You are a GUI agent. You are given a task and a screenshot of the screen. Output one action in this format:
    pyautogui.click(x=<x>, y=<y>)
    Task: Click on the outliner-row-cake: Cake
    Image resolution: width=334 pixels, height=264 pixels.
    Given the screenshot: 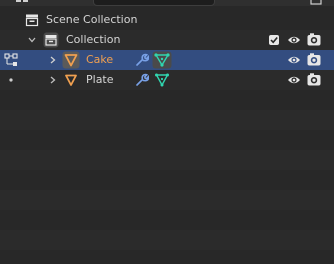 What is the action you would take?
    pyautogui.click(x=167, y=60)
    